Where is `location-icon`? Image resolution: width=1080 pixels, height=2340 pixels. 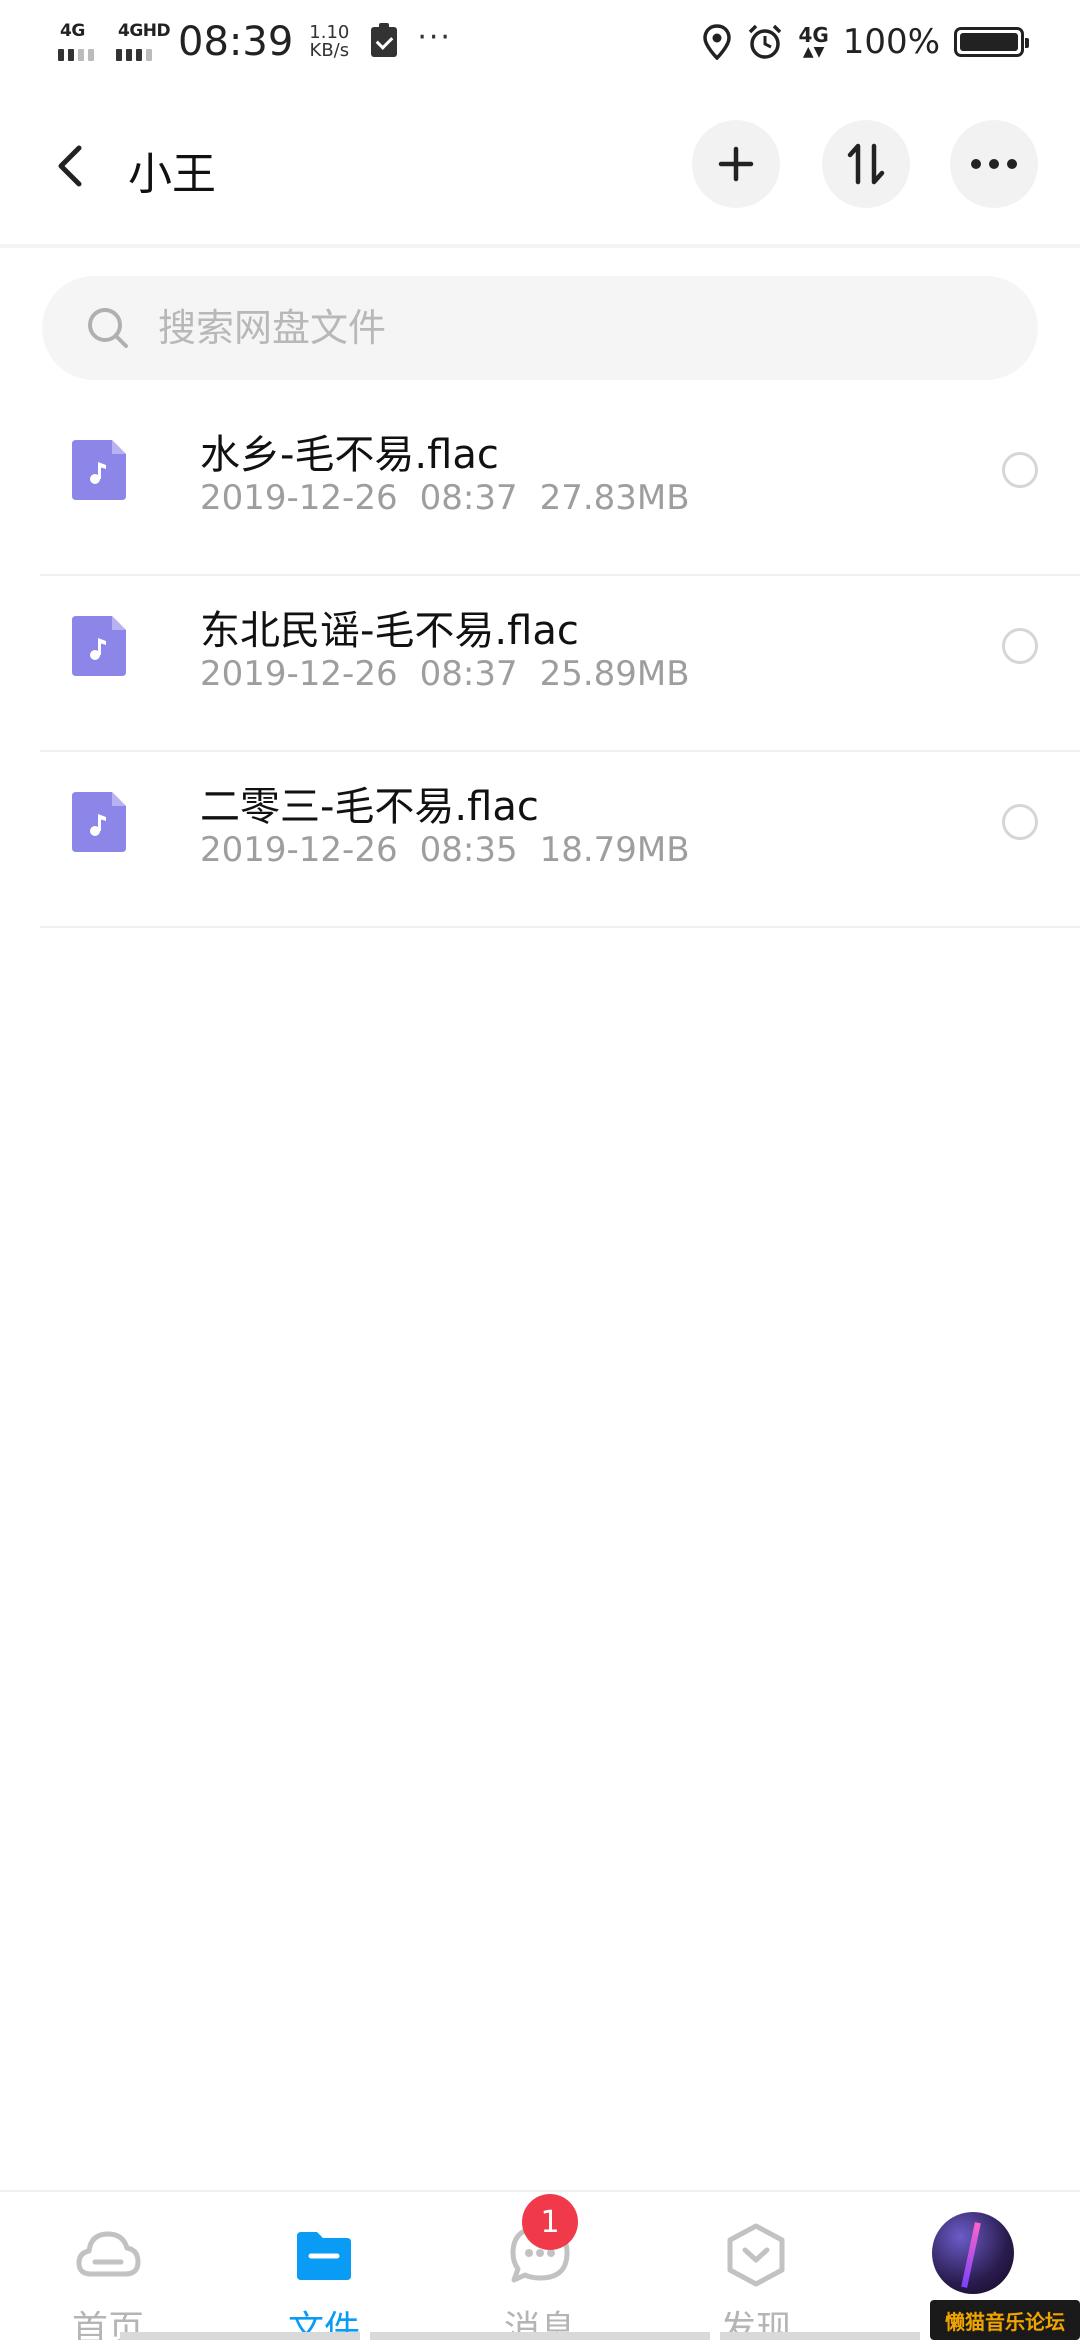
location-icon is located at coordinates (717, 42).